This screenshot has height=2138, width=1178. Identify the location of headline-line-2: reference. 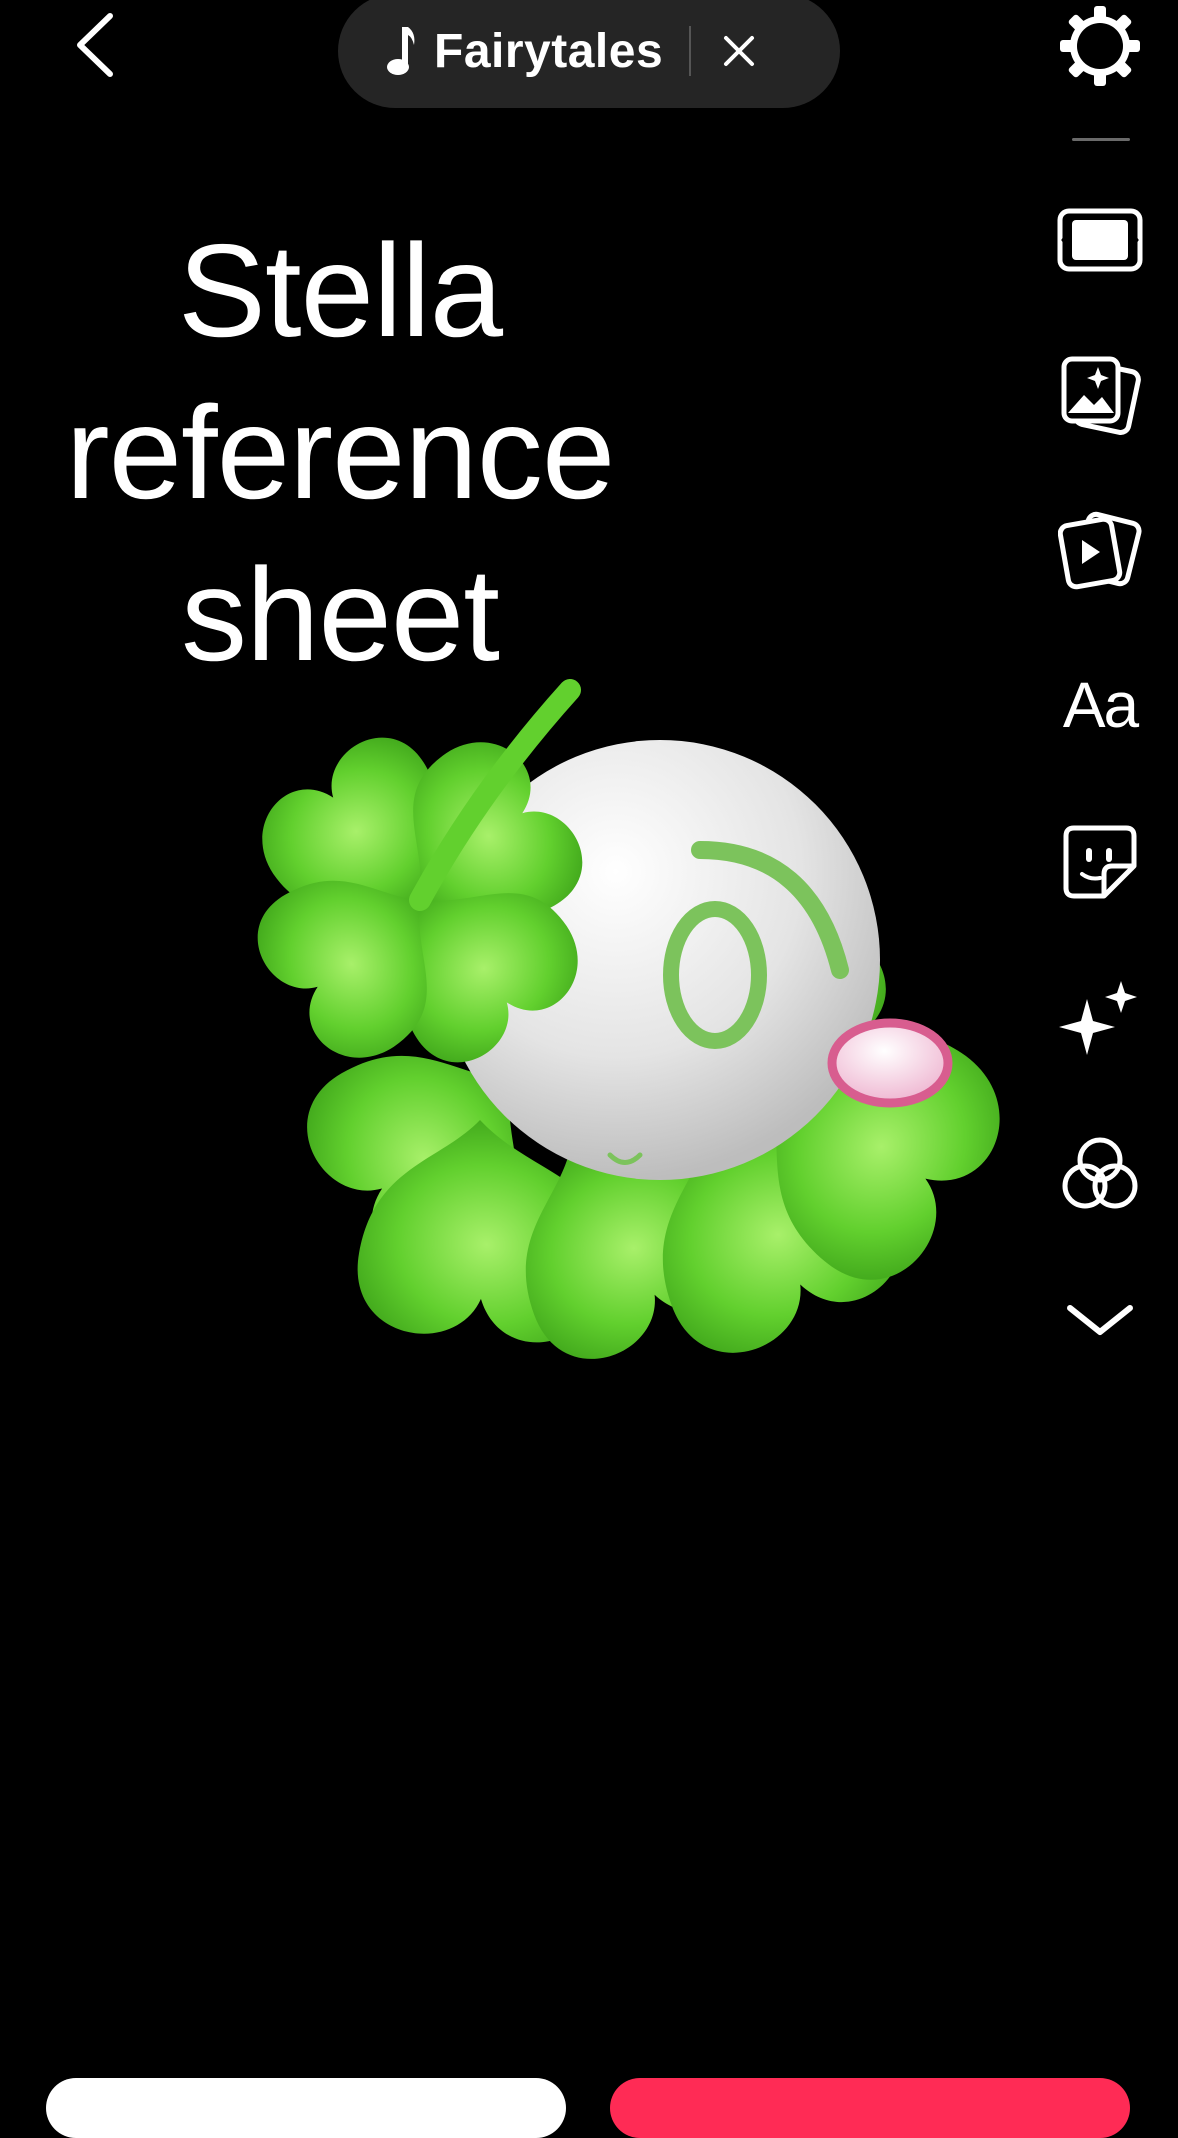
(340, 452).